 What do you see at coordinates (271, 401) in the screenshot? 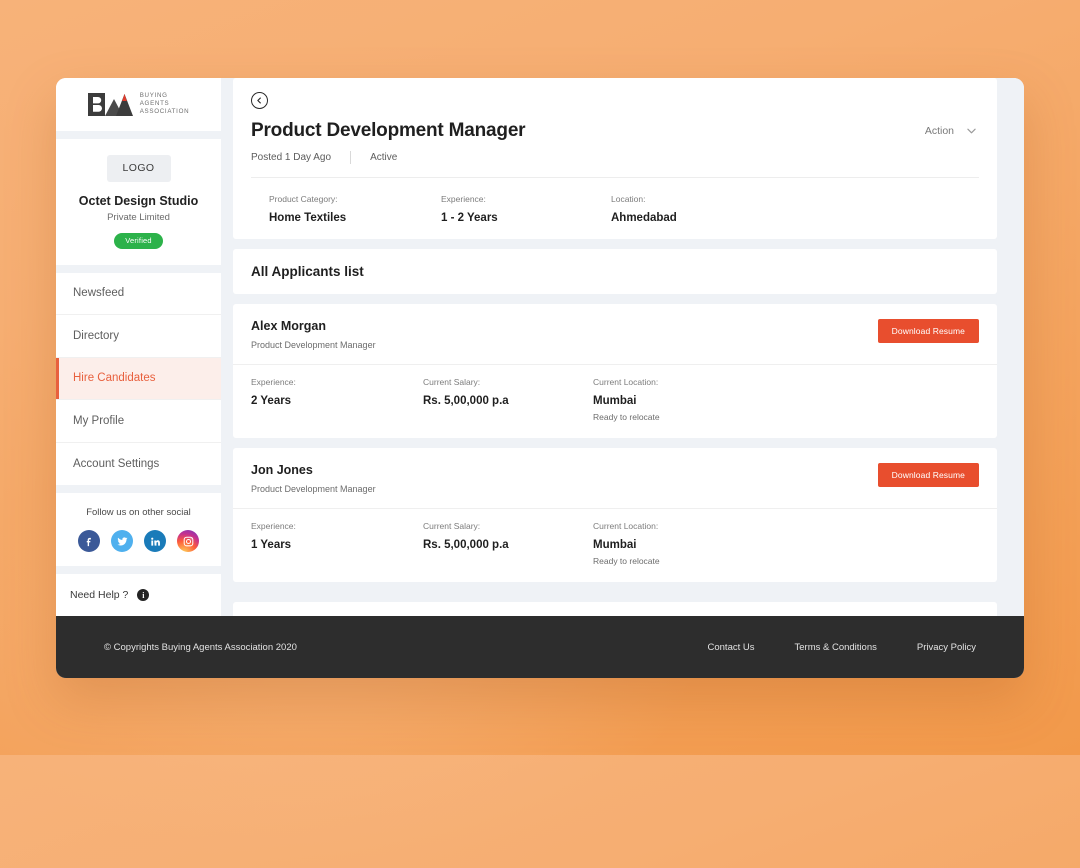
I see `meta-value: 2 Years` at bounding box center [271, 401].